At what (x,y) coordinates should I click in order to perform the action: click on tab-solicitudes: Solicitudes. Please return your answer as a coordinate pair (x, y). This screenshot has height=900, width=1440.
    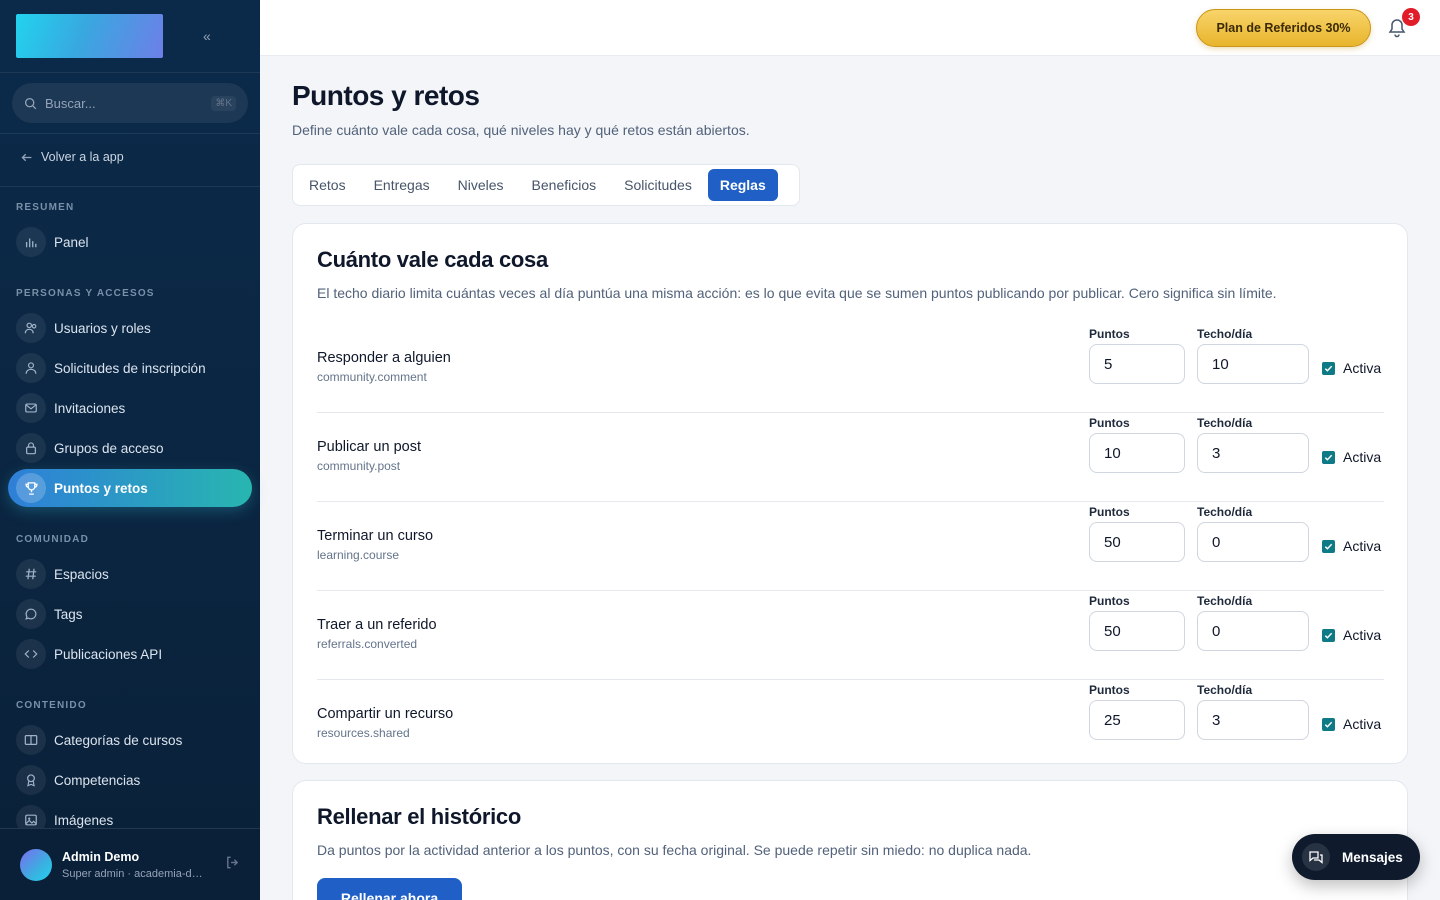
    Looking at the image, I should click on (658, 185).